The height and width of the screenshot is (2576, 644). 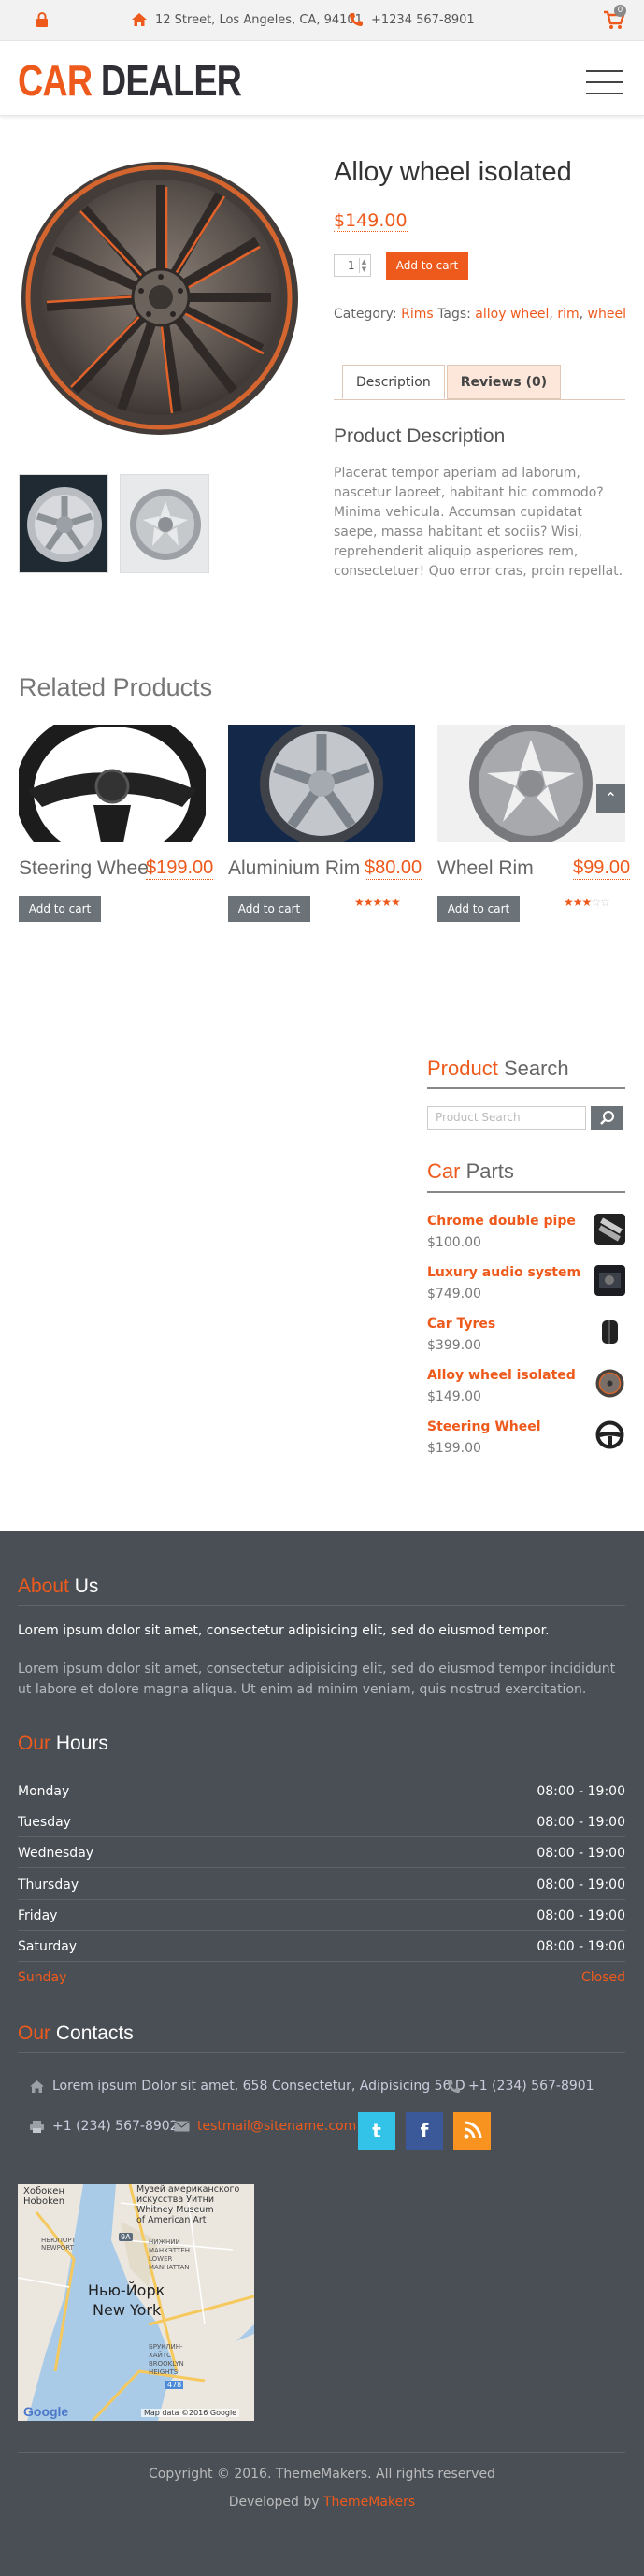 What do you see at coordinates (427, 266) in the screenshot?
I see `add-to-cart-button: Add to cart` at bounding box center [427, 266].